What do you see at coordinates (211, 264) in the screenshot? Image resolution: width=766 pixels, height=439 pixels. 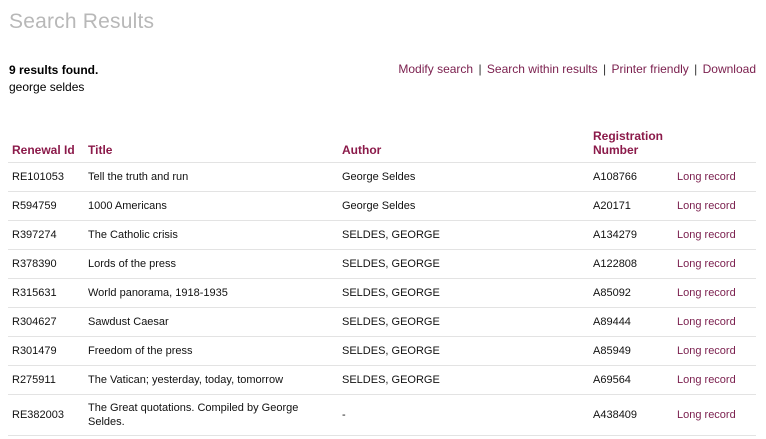 I see `title-cell: Lords of the press` at bounding box center [211, 264].